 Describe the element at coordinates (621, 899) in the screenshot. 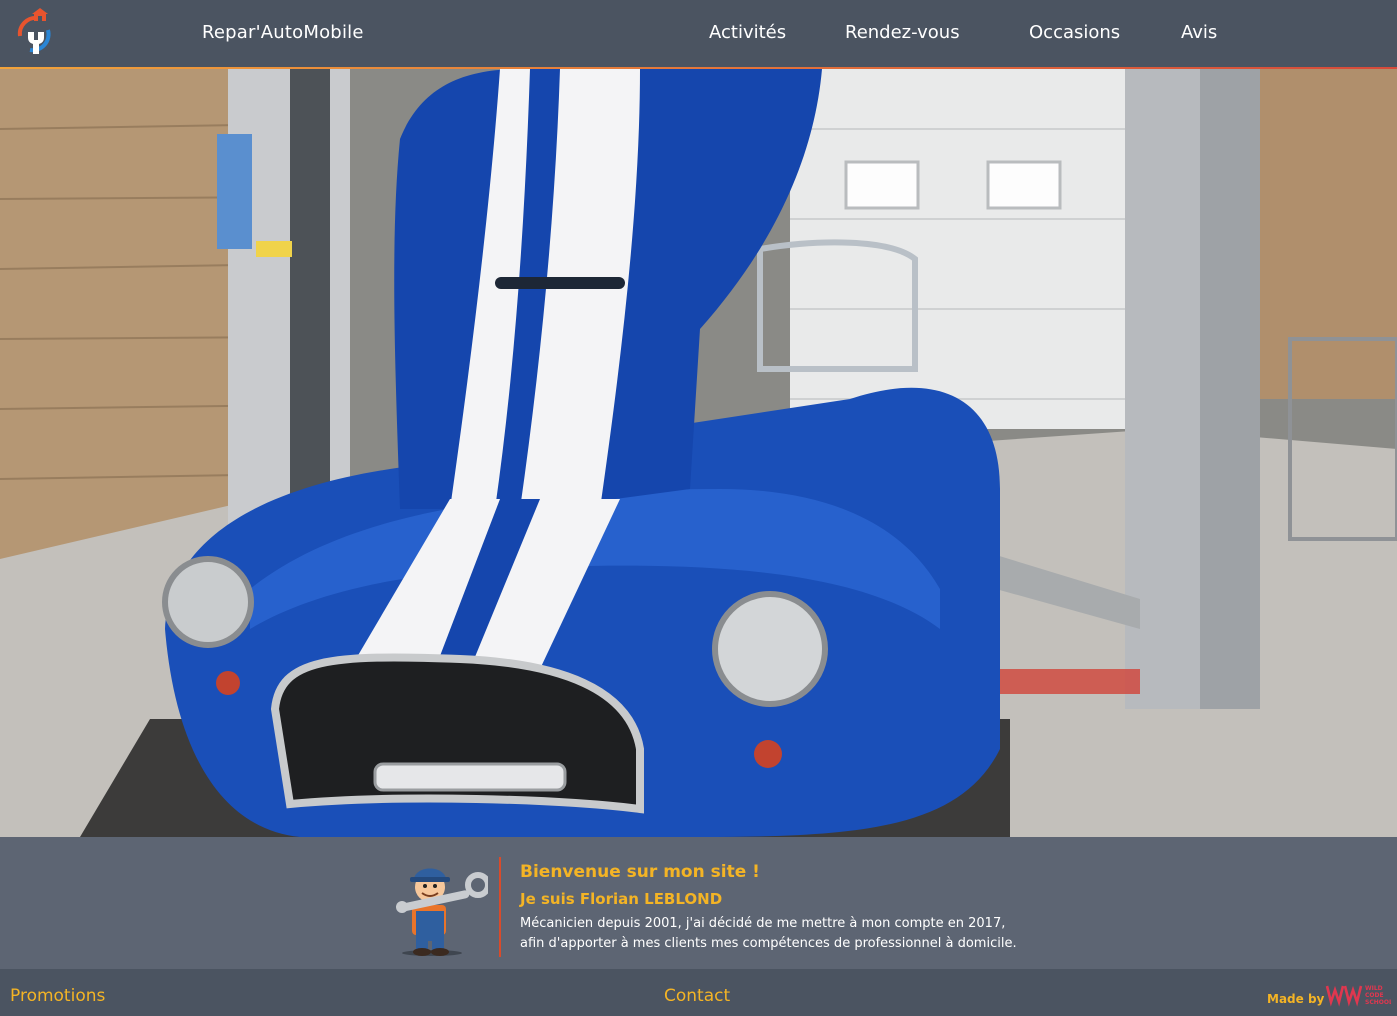

I see `intro-subtitle: Je suis Florian LEBLOND` at that location.